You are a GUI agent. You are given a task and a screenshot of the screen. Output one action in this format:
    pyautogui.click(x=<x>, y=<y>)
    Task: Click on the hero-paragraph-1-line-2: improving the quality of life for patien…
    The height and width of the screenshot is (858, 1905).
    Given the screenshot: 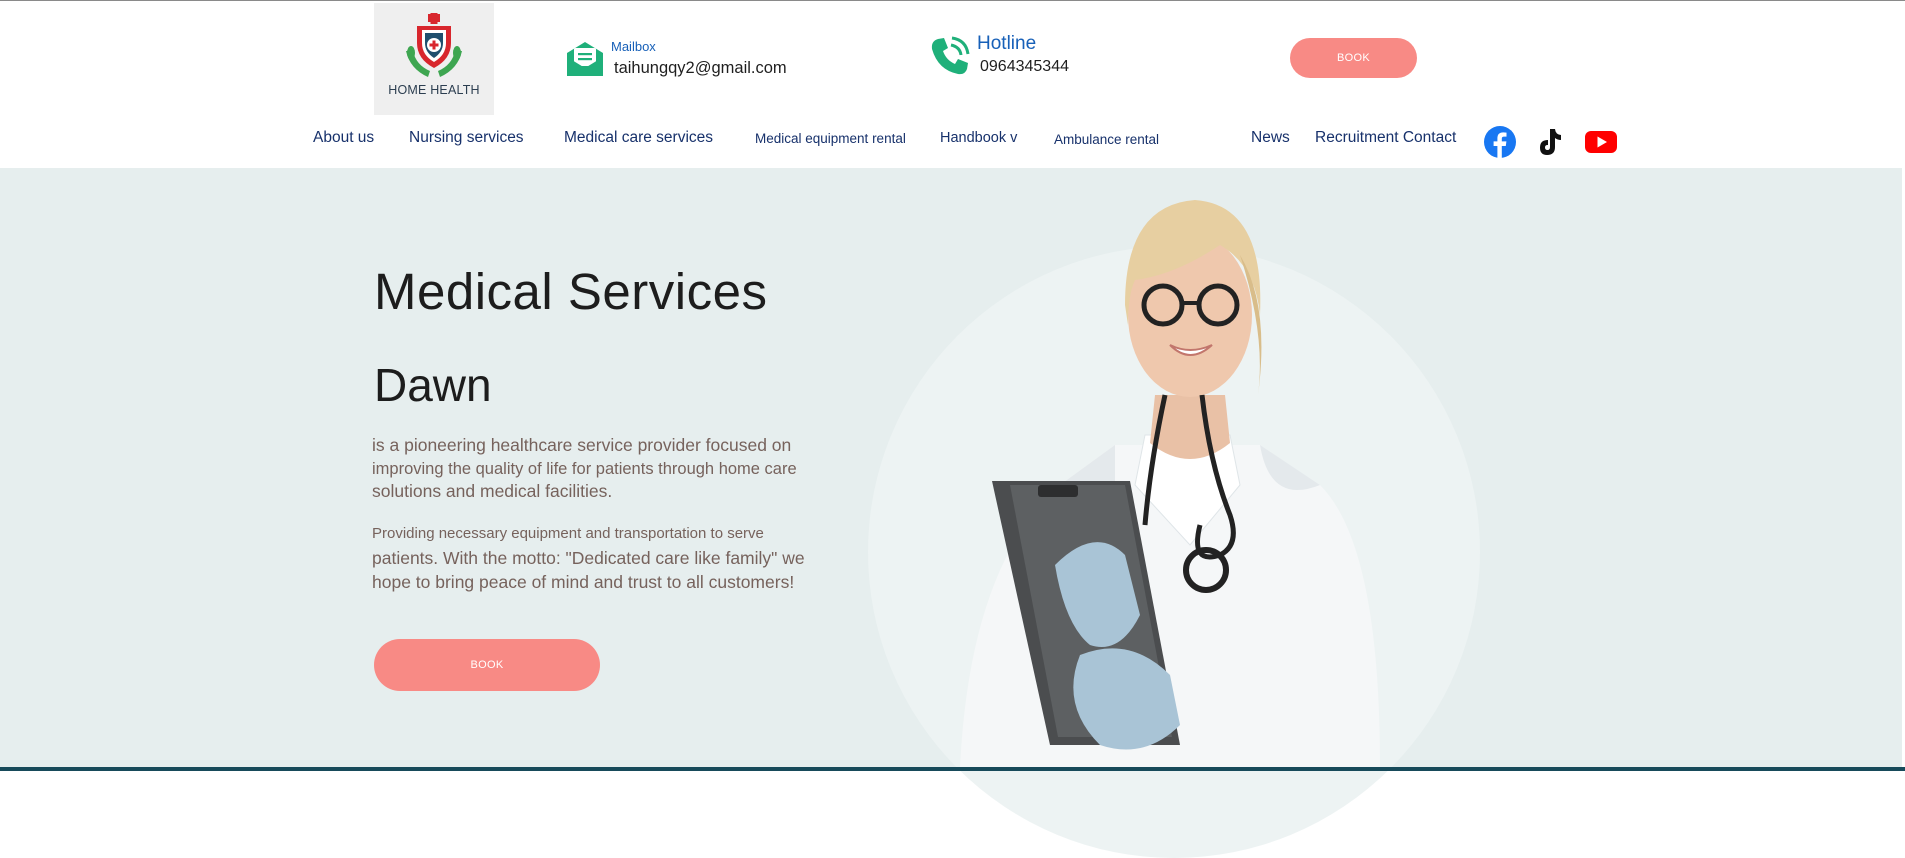 What is the action you would take?
    pyautogui.click(x=584, y=469)
    